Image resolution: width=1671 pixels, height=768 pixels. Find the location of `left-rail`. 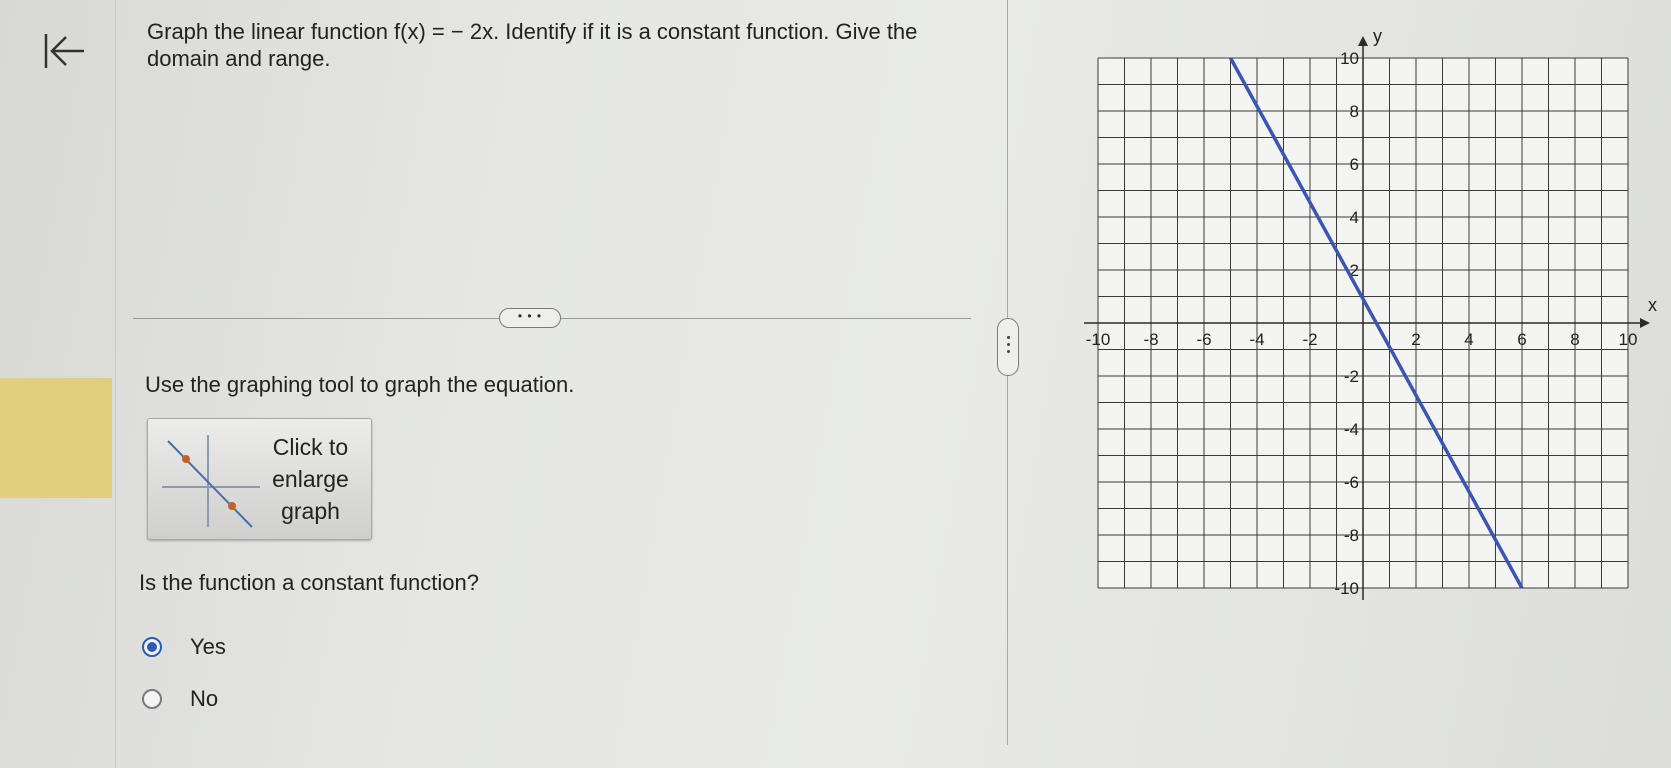

left-rail is located at coordinates (58, 384).